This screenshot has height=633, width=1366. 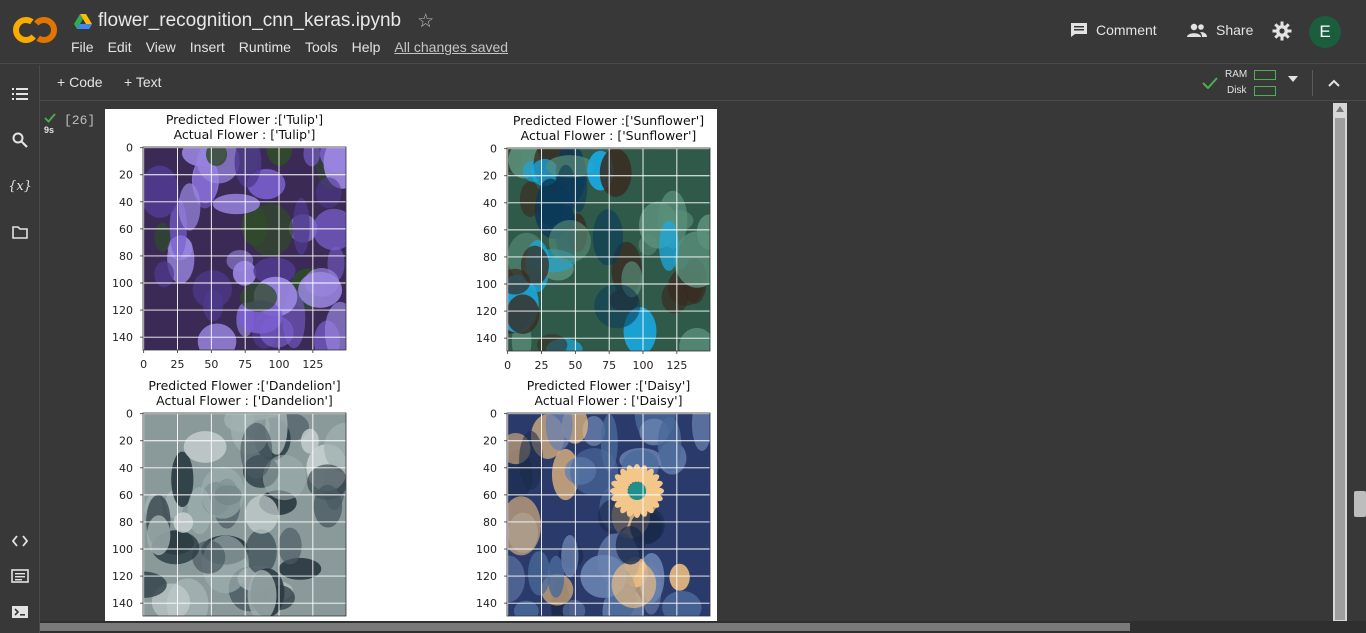 I want to click on comment-button: Comment, so click(x=1113, y=30).